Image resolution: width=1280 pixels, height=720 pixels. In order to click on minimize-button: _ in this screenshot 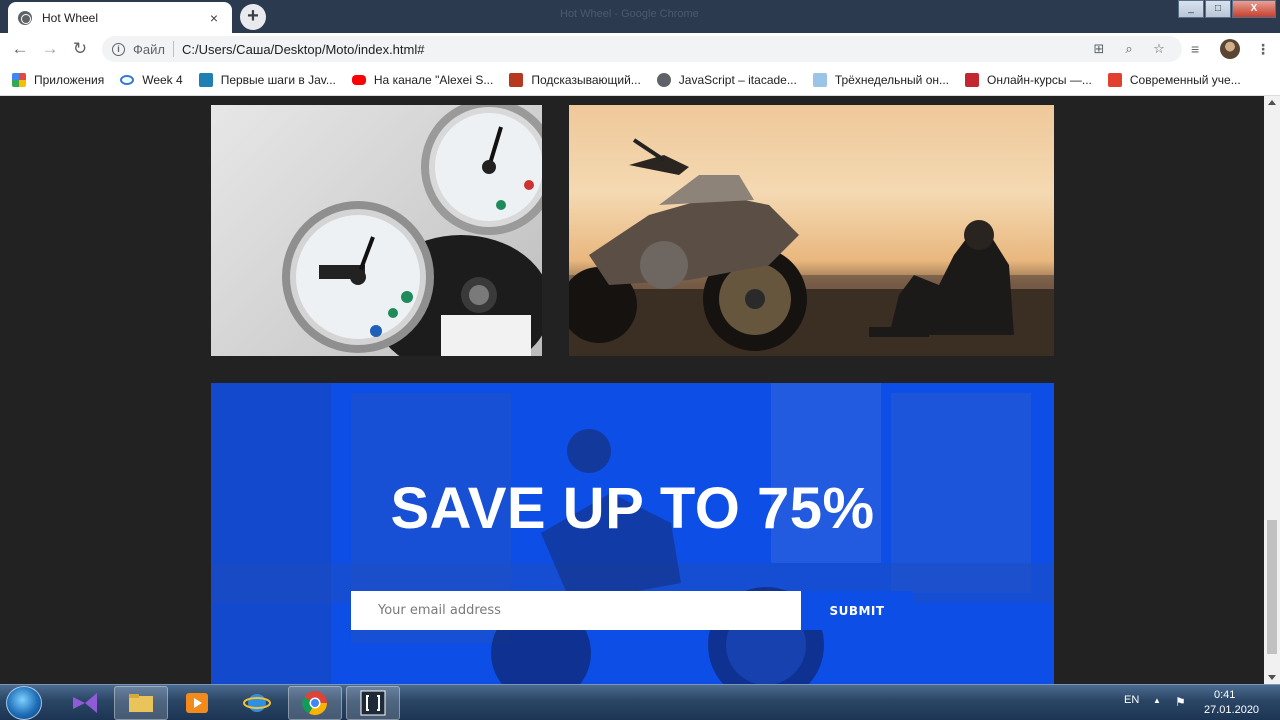, I will do `click(1191, 9)`.